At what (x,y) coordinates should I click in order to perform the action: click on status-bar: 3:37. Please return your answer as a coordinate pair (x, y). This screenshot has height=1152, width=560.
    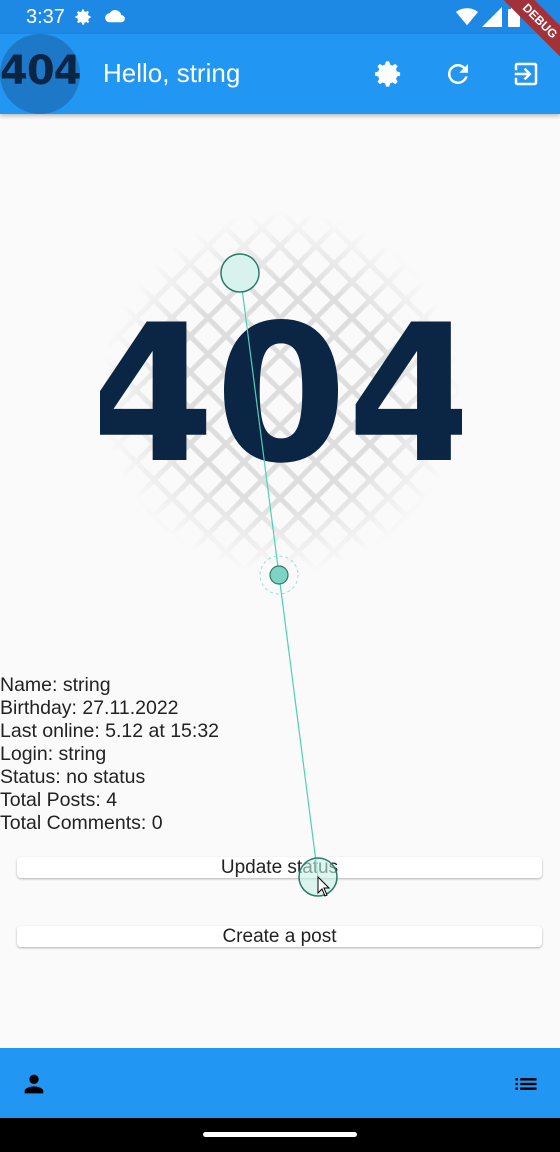
    Looking at the image, I should click on (280, 17).